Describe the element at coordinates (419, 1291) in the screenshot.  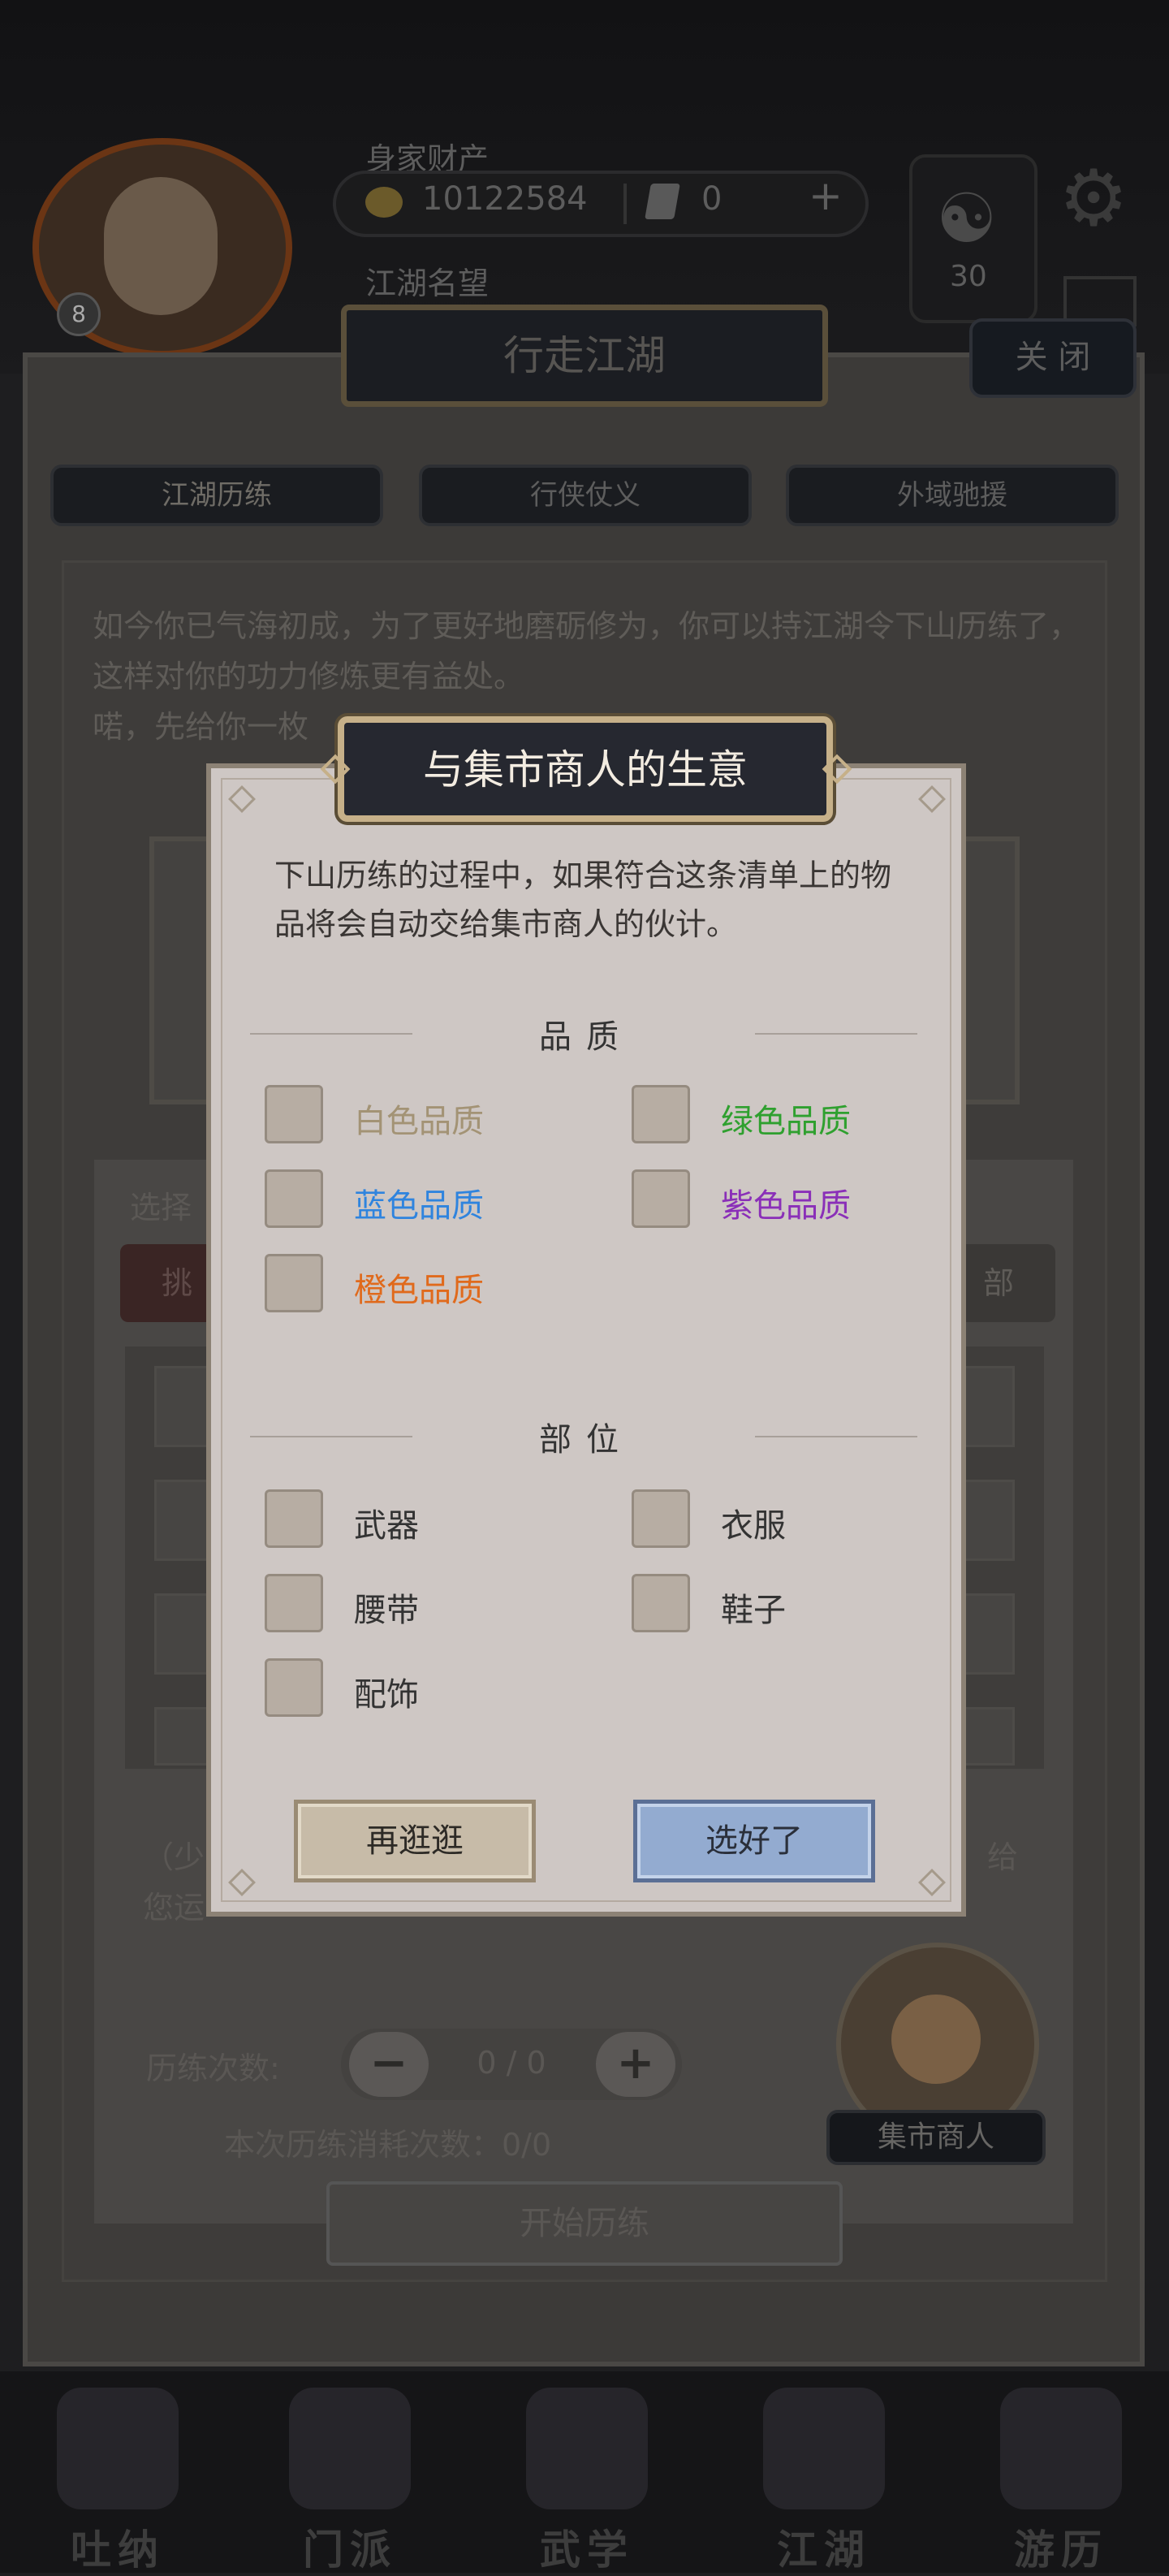
I see `orange-quality-label: 橙色品质` at that location.